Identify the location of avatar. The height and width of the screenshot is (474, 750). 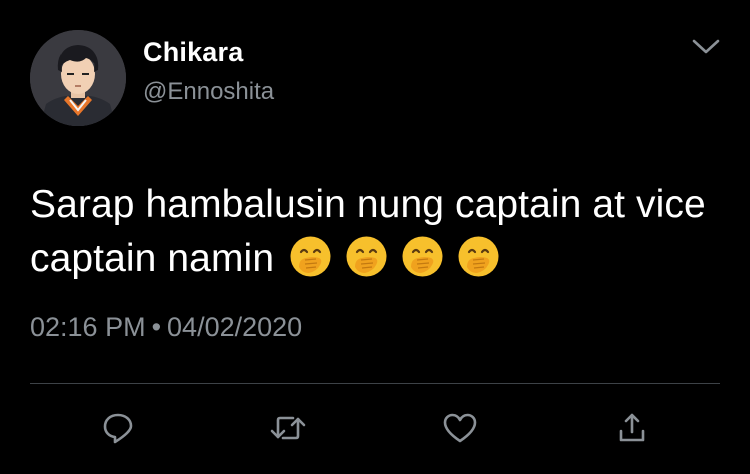
(78, 78).